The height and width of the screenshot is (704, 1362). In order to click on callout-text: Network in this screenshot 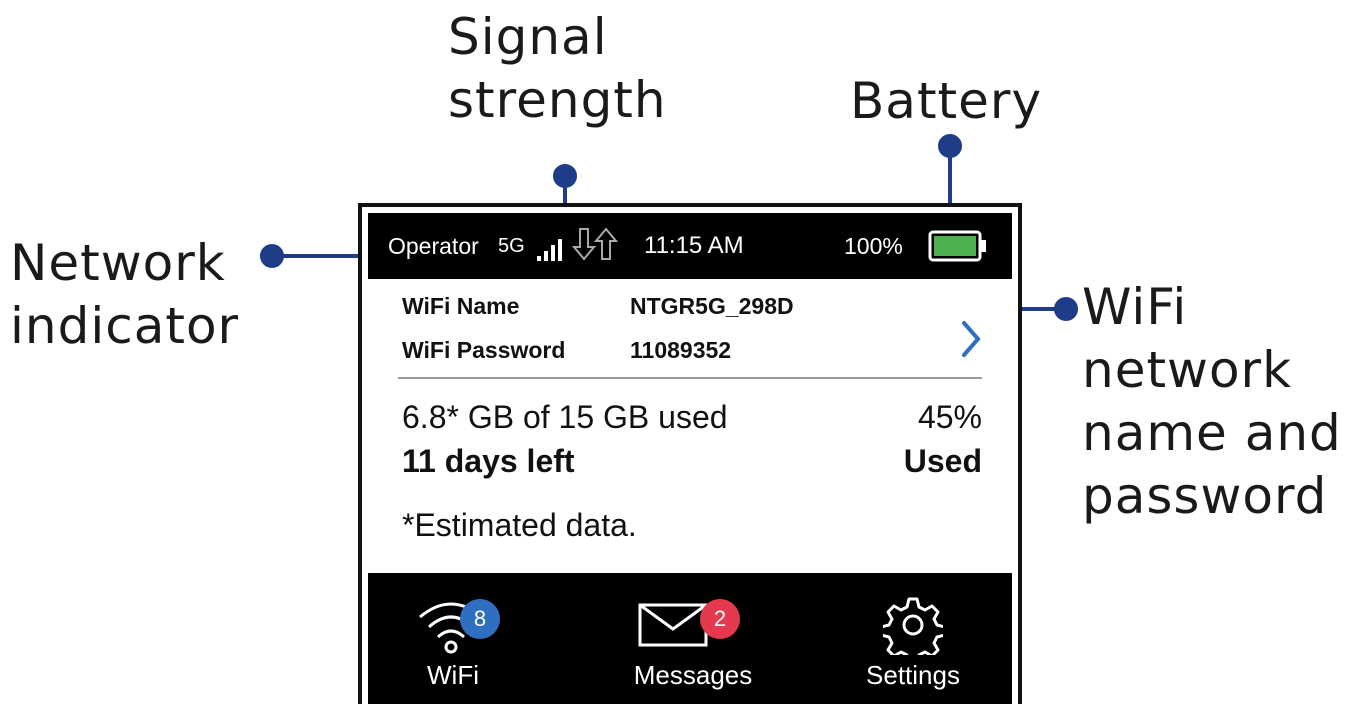, I will do `click(118, 263)`.